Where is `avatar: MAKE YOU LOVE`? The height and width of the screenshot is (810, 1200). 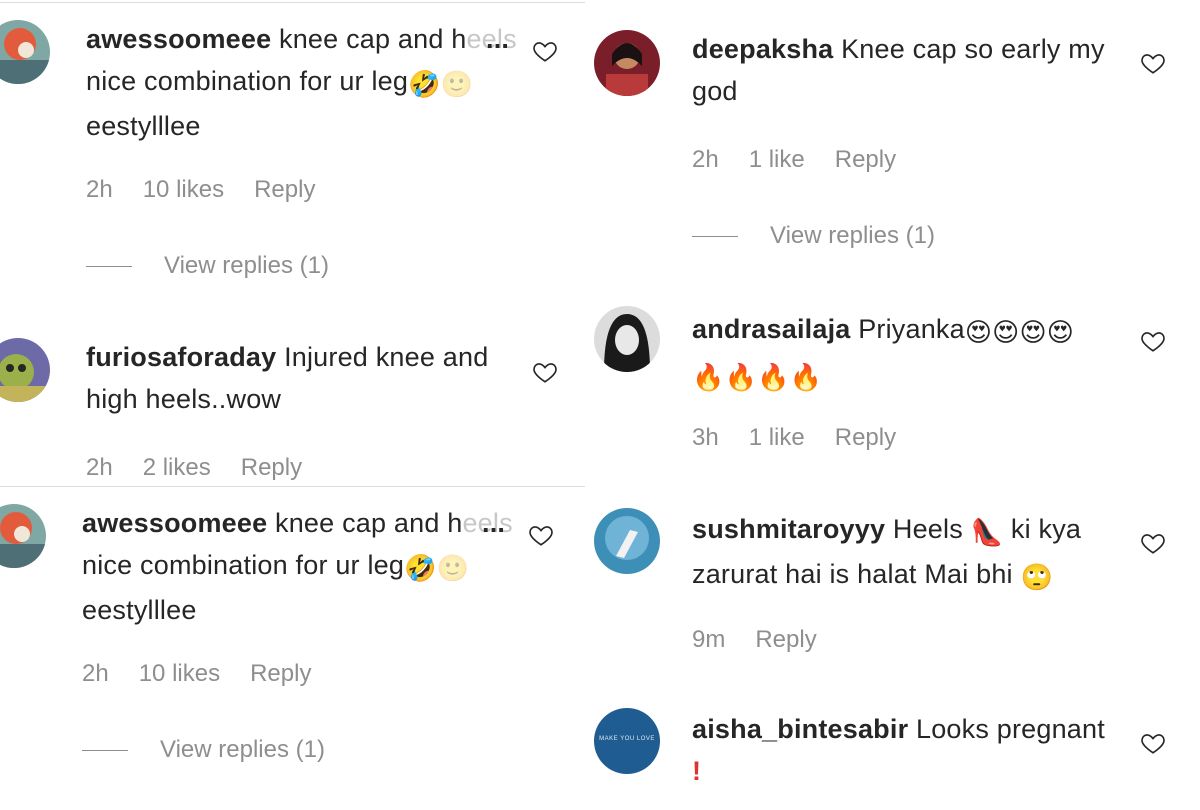
avatar: MAKE YOU LOVE is located at coordinates (627, 741).